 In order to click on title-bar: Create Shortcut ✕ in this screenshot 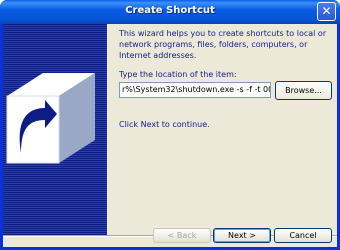, I will do `click(170, 12)`.